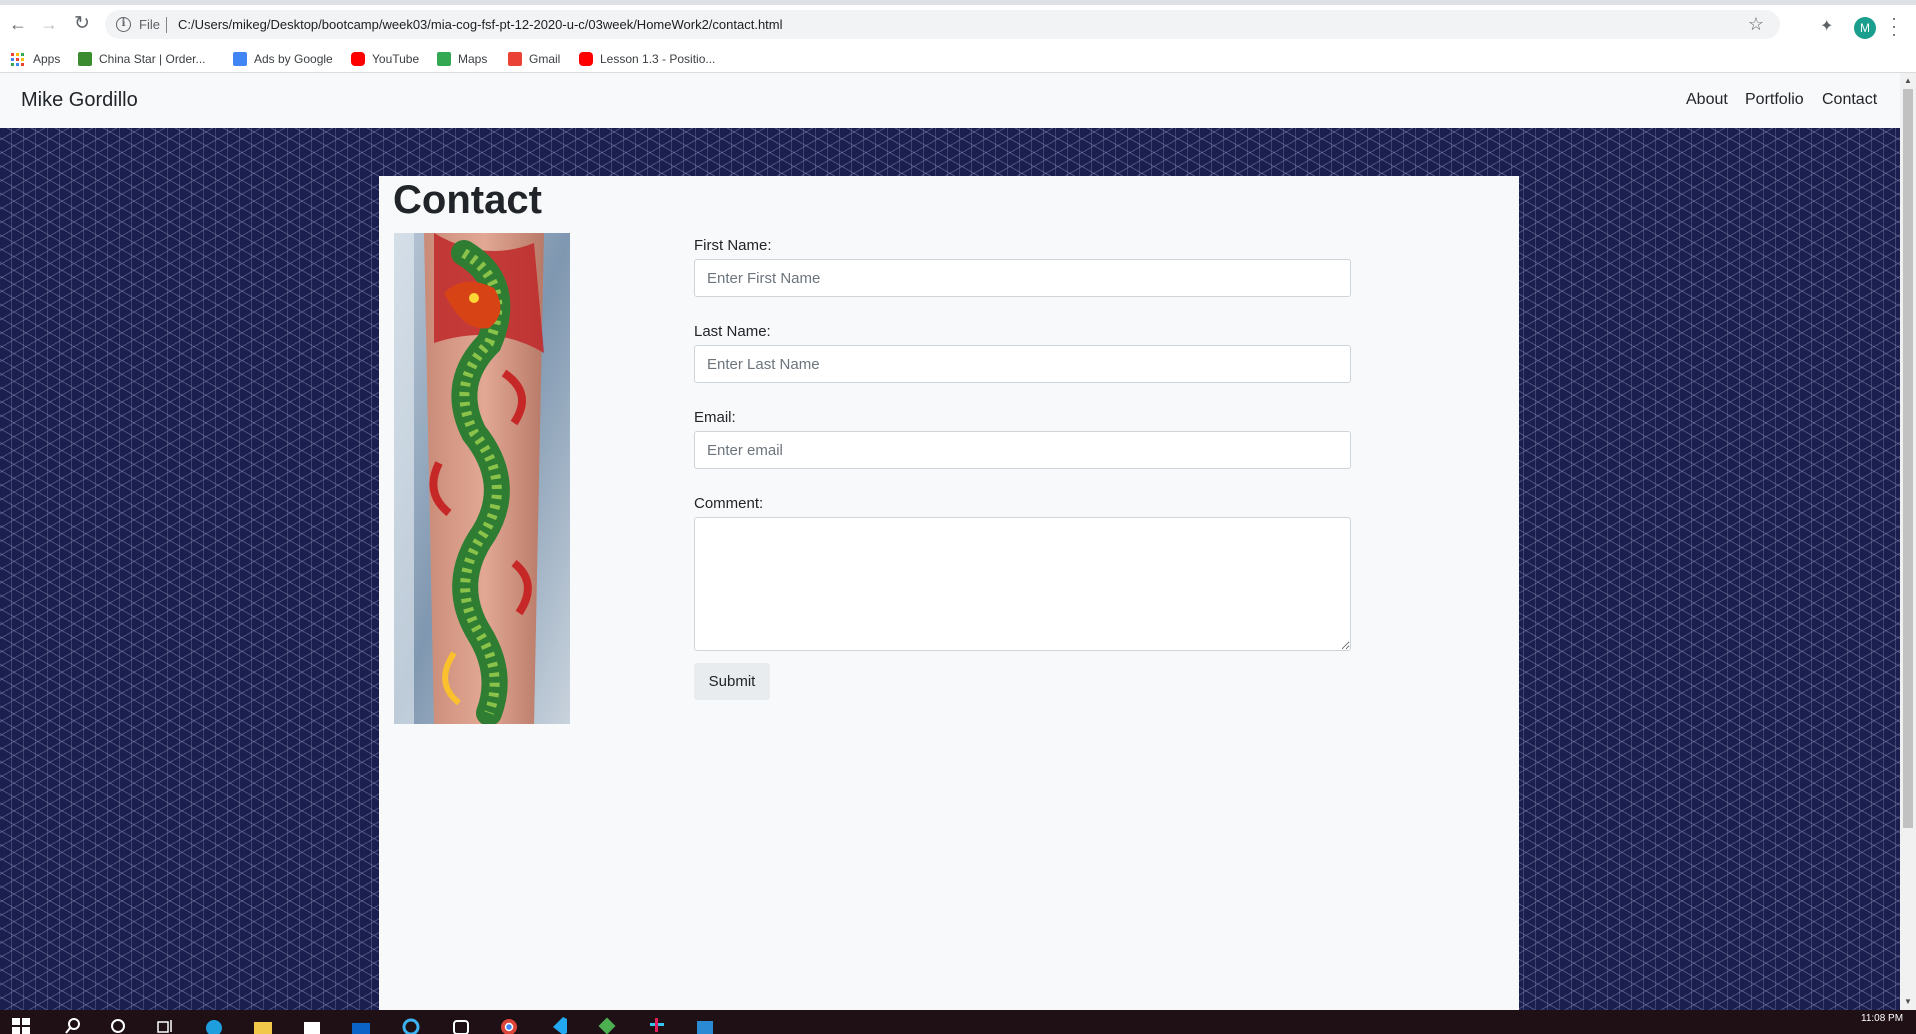  I want to click on app-icon, so click(461, 1024).